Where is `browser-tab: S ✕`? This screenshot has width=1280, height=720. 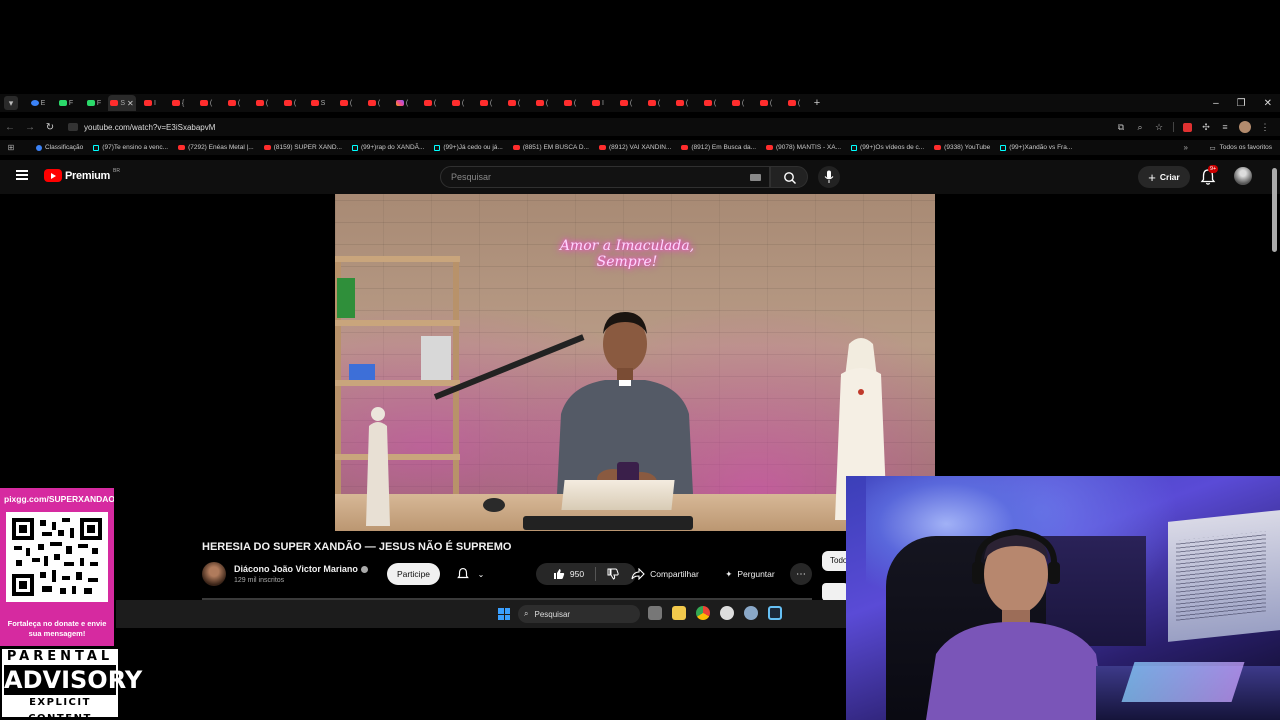 browser-tab: S ✕ is located at coordinates (122, 103).